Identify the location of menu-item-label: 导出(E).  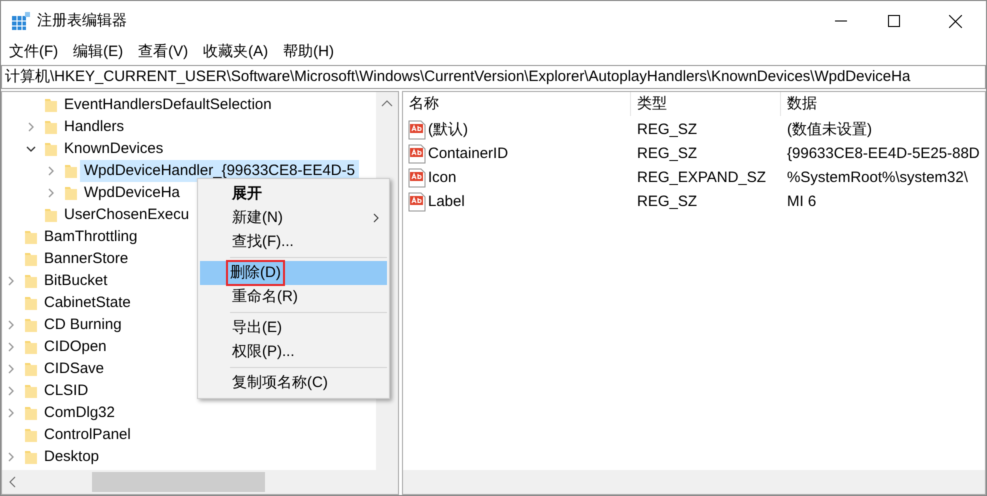
(257, 328).